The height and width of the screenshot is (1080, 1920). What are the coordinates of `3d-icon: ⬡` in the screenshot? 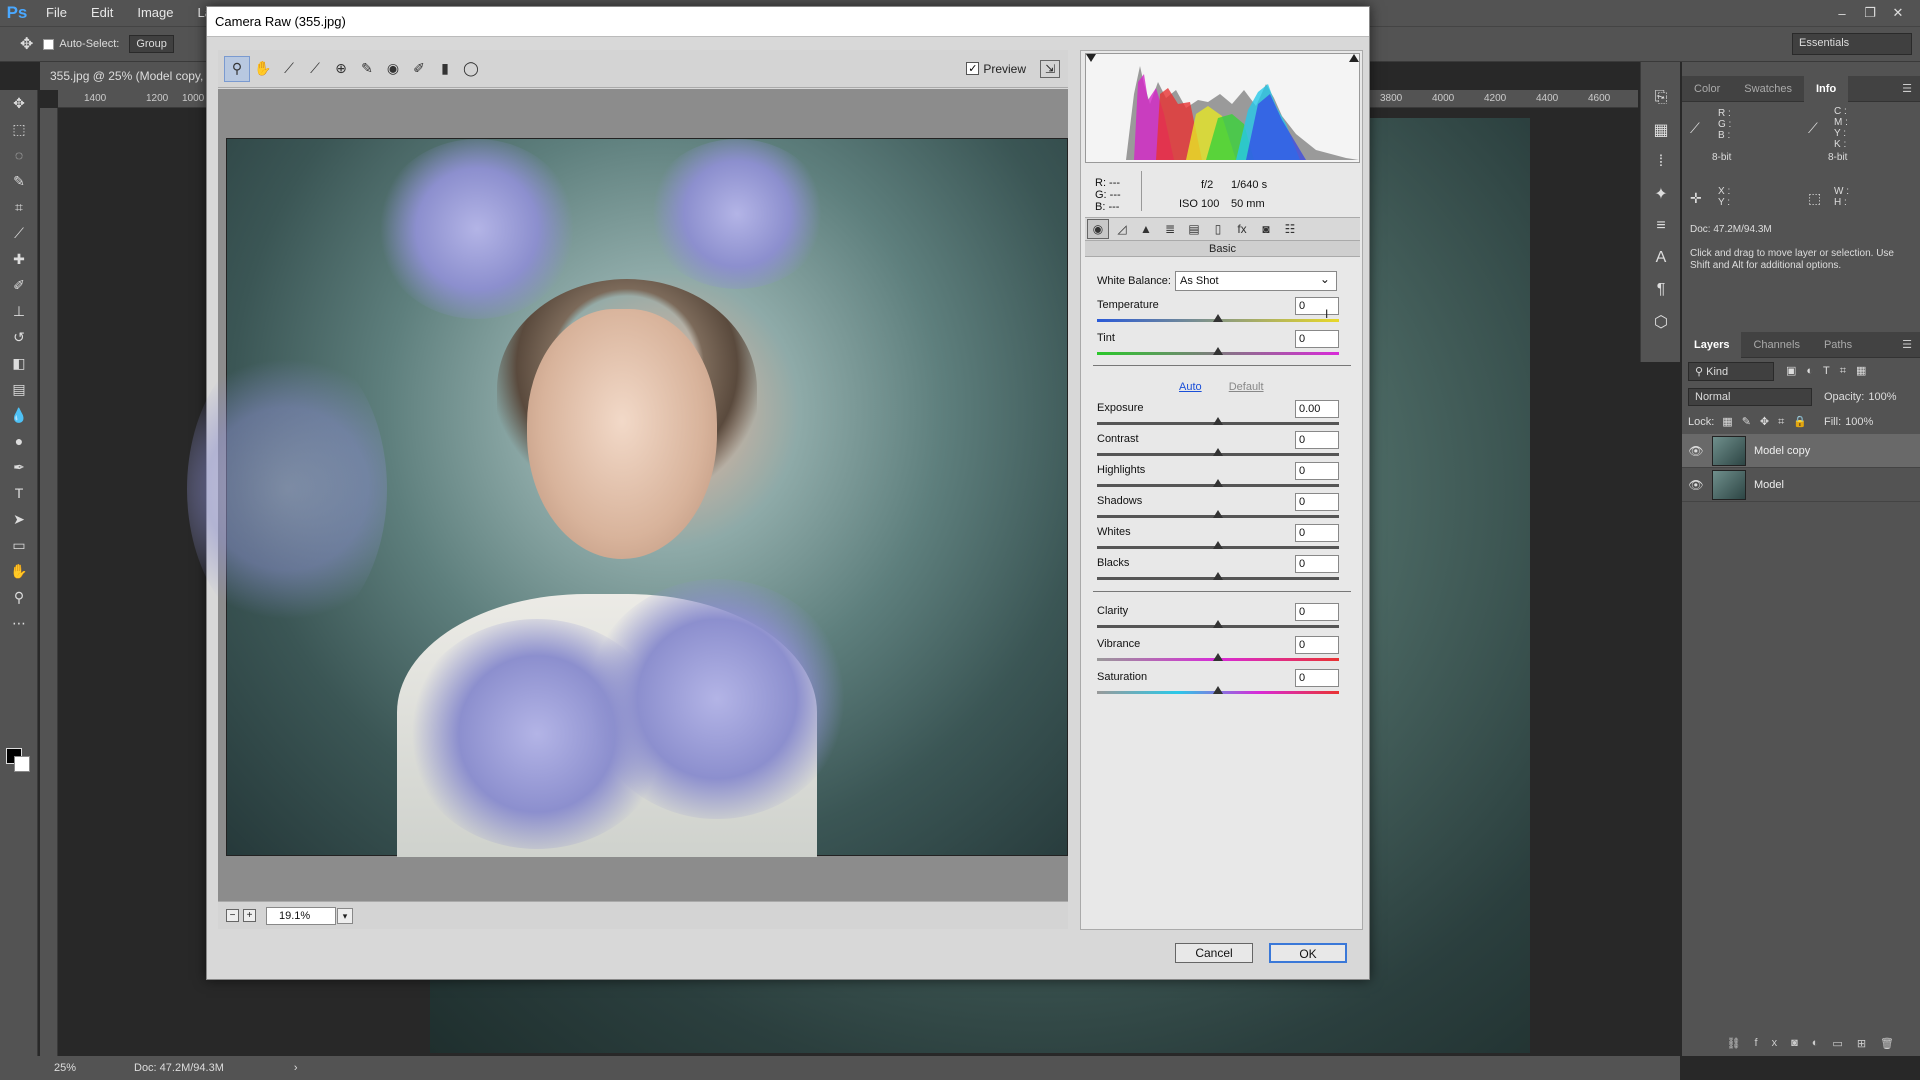 It's located at (1661, 322).